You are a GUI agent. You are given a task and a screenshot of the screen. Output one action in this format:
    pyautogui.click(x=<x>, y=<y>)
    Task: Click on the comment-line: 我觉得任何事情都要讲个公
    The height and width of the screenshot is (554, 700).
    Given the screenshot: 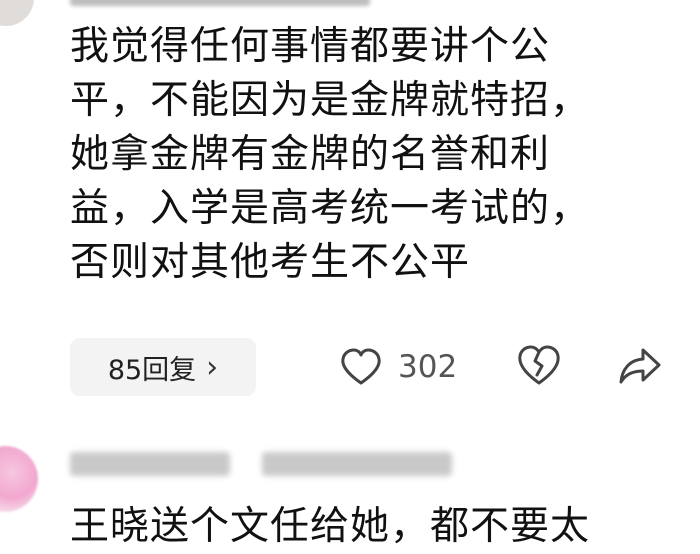 What is the action you would take?
    pyautogui.click(x=310, y=46)
    